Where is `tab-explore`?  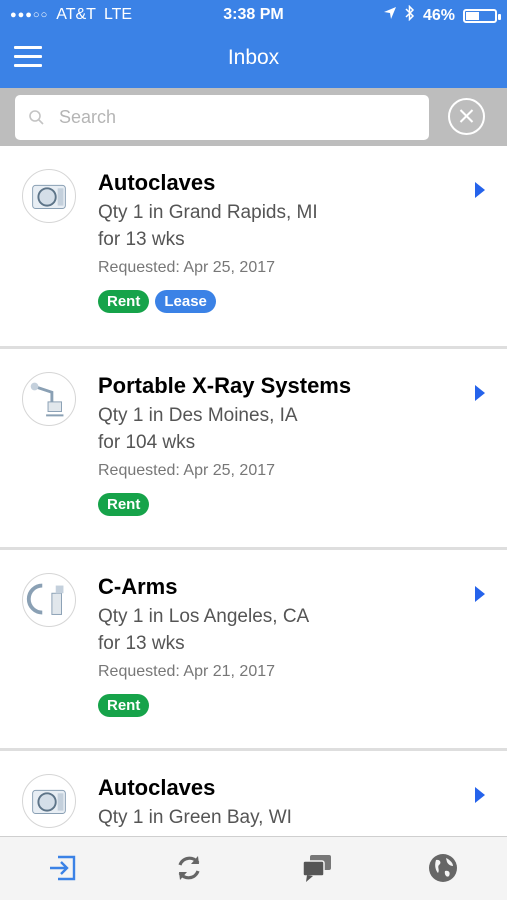
tab-explore is located at coordinates (443, 868).